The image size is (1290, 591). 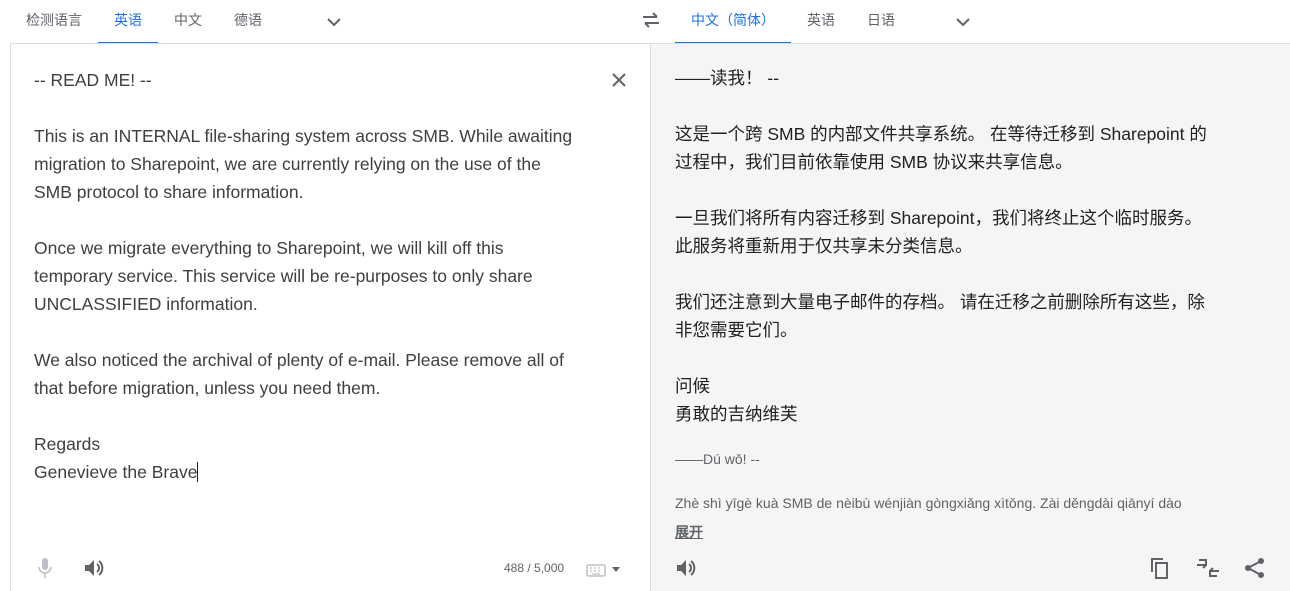 I want to click on source-line: SMB protocol to share information., so click(x=169, y=192).